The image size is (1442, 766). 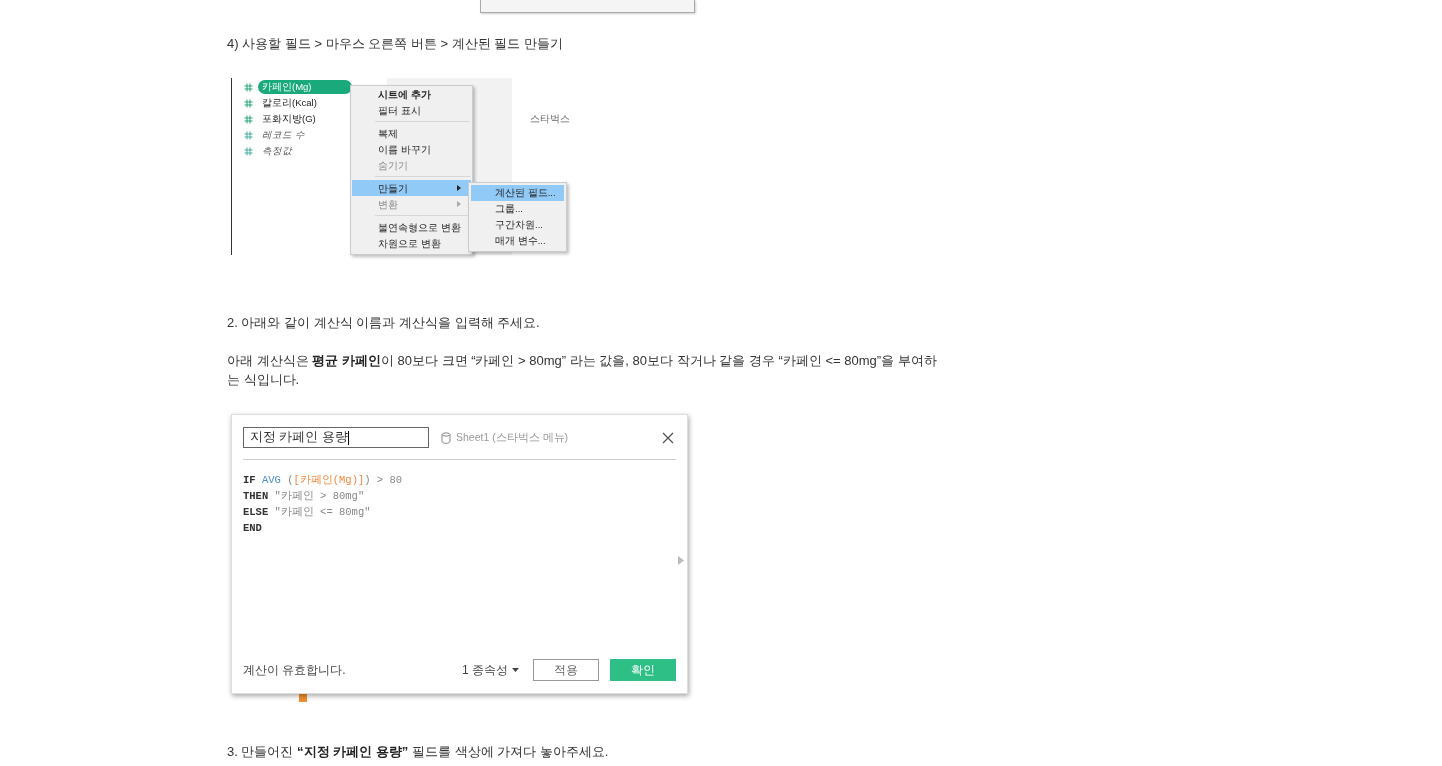 What do you see at coordinates (668, 437) in the screenshot?
I see `close-icon` at bounding box center [668, 437].